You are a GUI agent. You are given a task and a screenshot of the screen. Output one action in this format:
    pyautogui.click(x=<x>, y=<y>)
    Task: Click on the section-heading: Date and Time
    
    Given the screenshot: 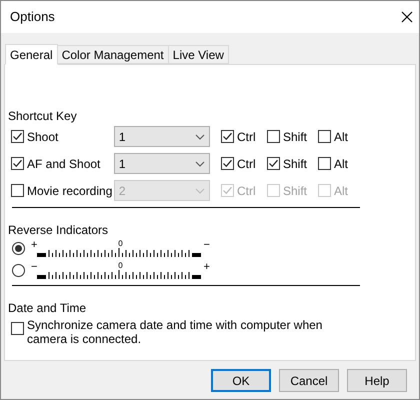 What is the action you would take?
    pyautogui.click(x=48, y=308)
    